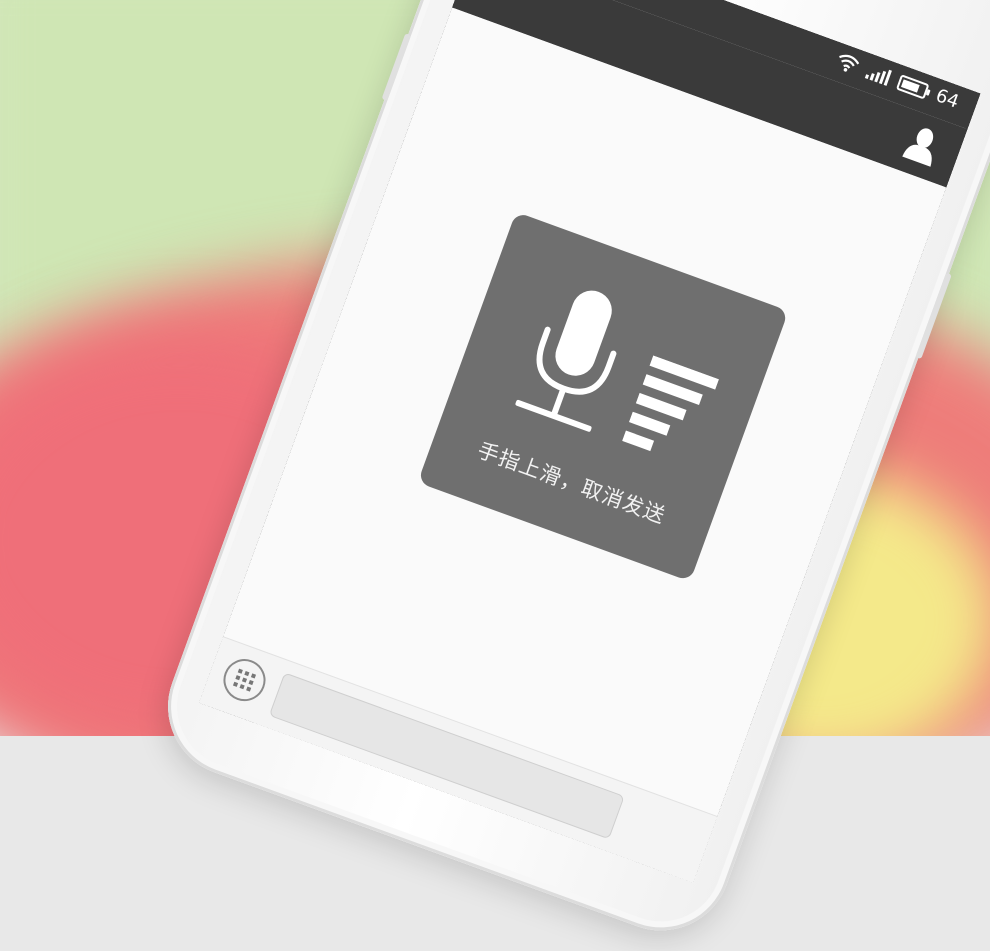  Describe the element at coordinates (947, 99) in the screenshot. I see `battery-level: 64` at that location.